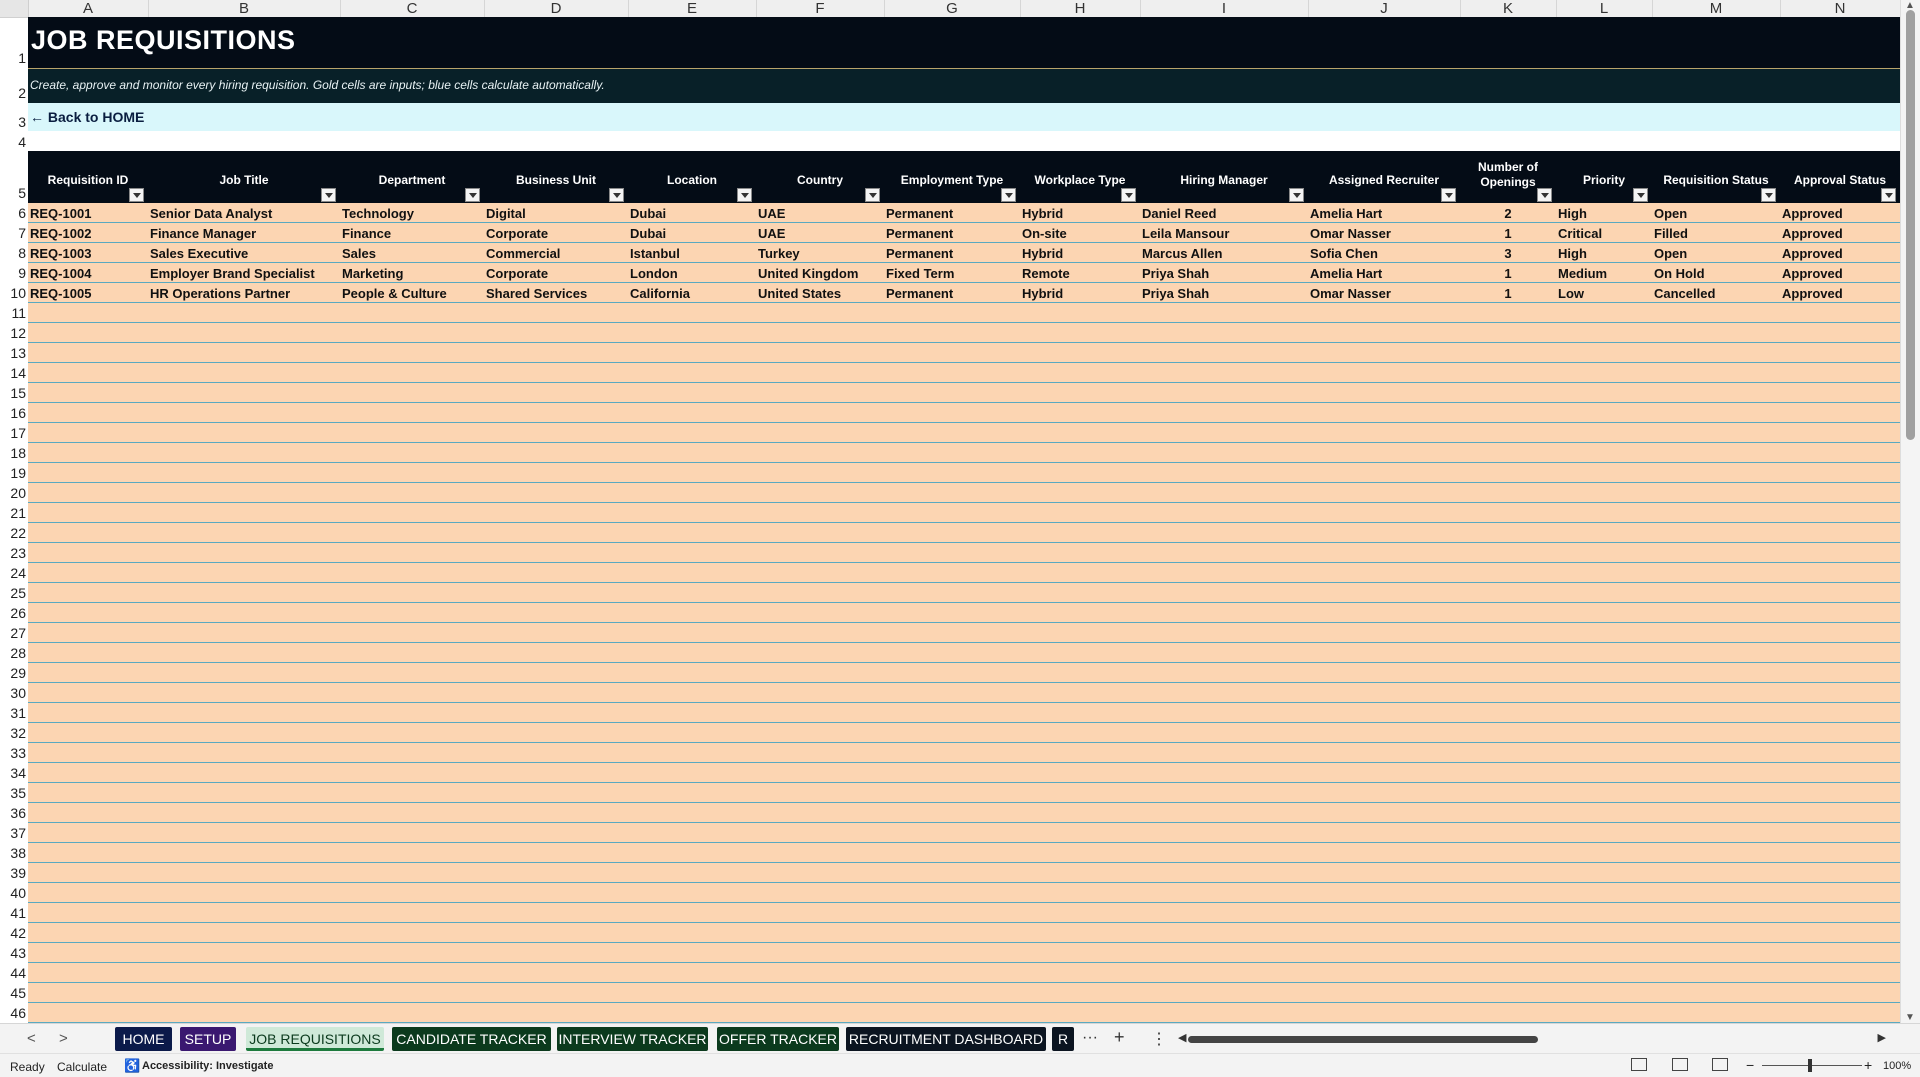 Image resolution: width=1920 pixels, height=1077 pixels. I want to click on table-cell: Priya Shah, so click(1175, 273).